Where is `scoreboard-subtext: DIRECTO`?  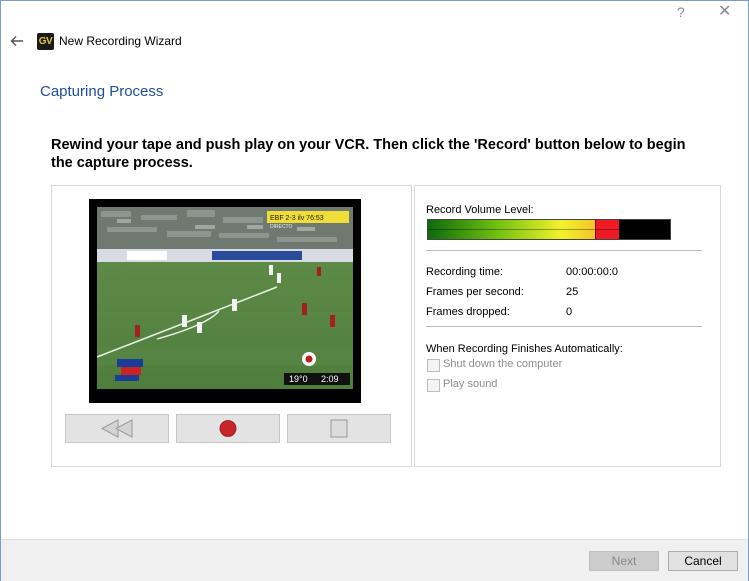 scoreboard-subtext: DIRECTO is located at coordinates (281, 227).